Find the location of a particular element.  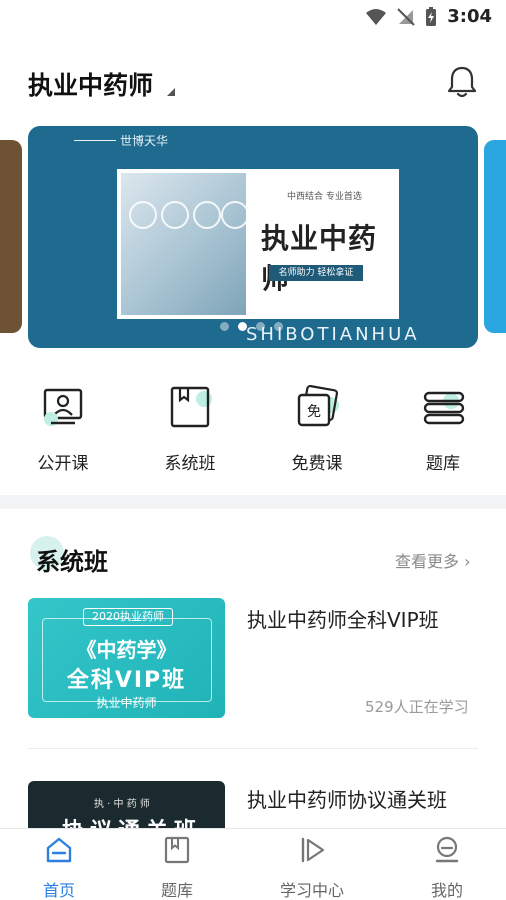

category-row: 公开课 系统班 免 免费课 题库 is located at coordinates (253, 429).